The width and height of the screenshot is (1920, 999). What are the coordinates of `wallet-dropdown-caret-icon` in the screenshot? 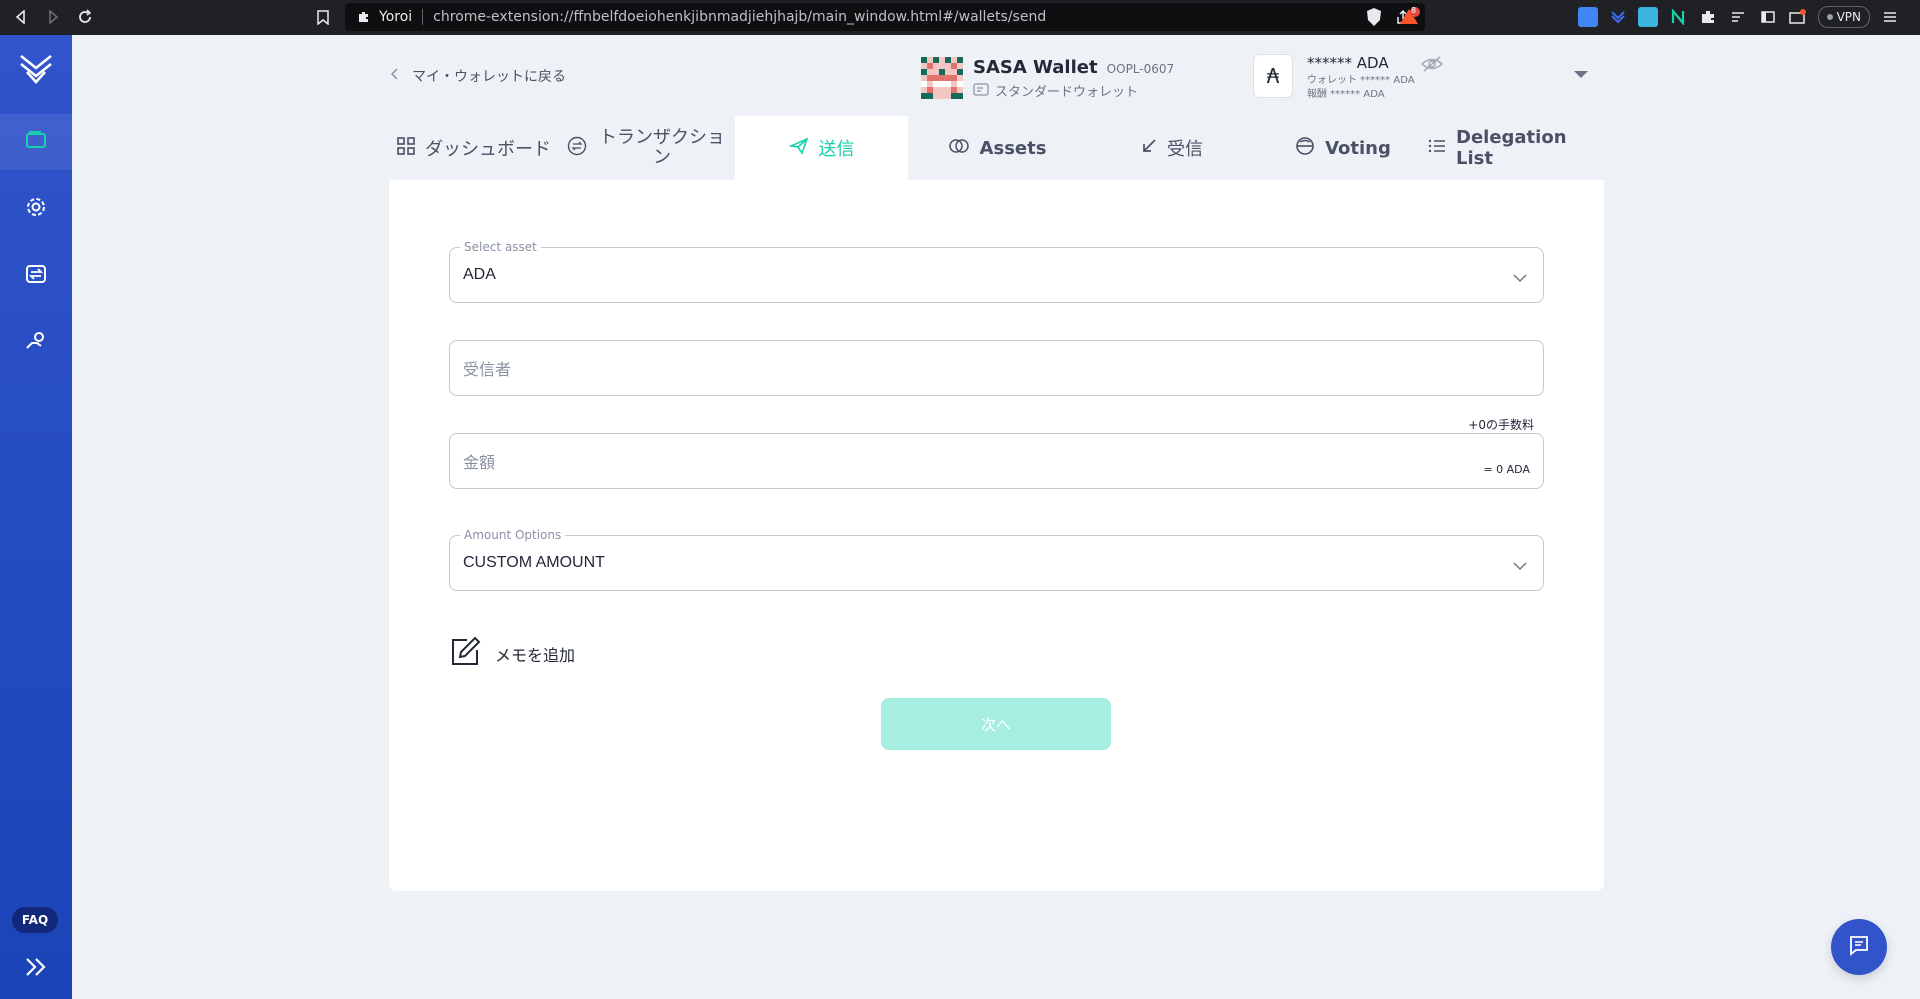 It's located at (1581, 74).